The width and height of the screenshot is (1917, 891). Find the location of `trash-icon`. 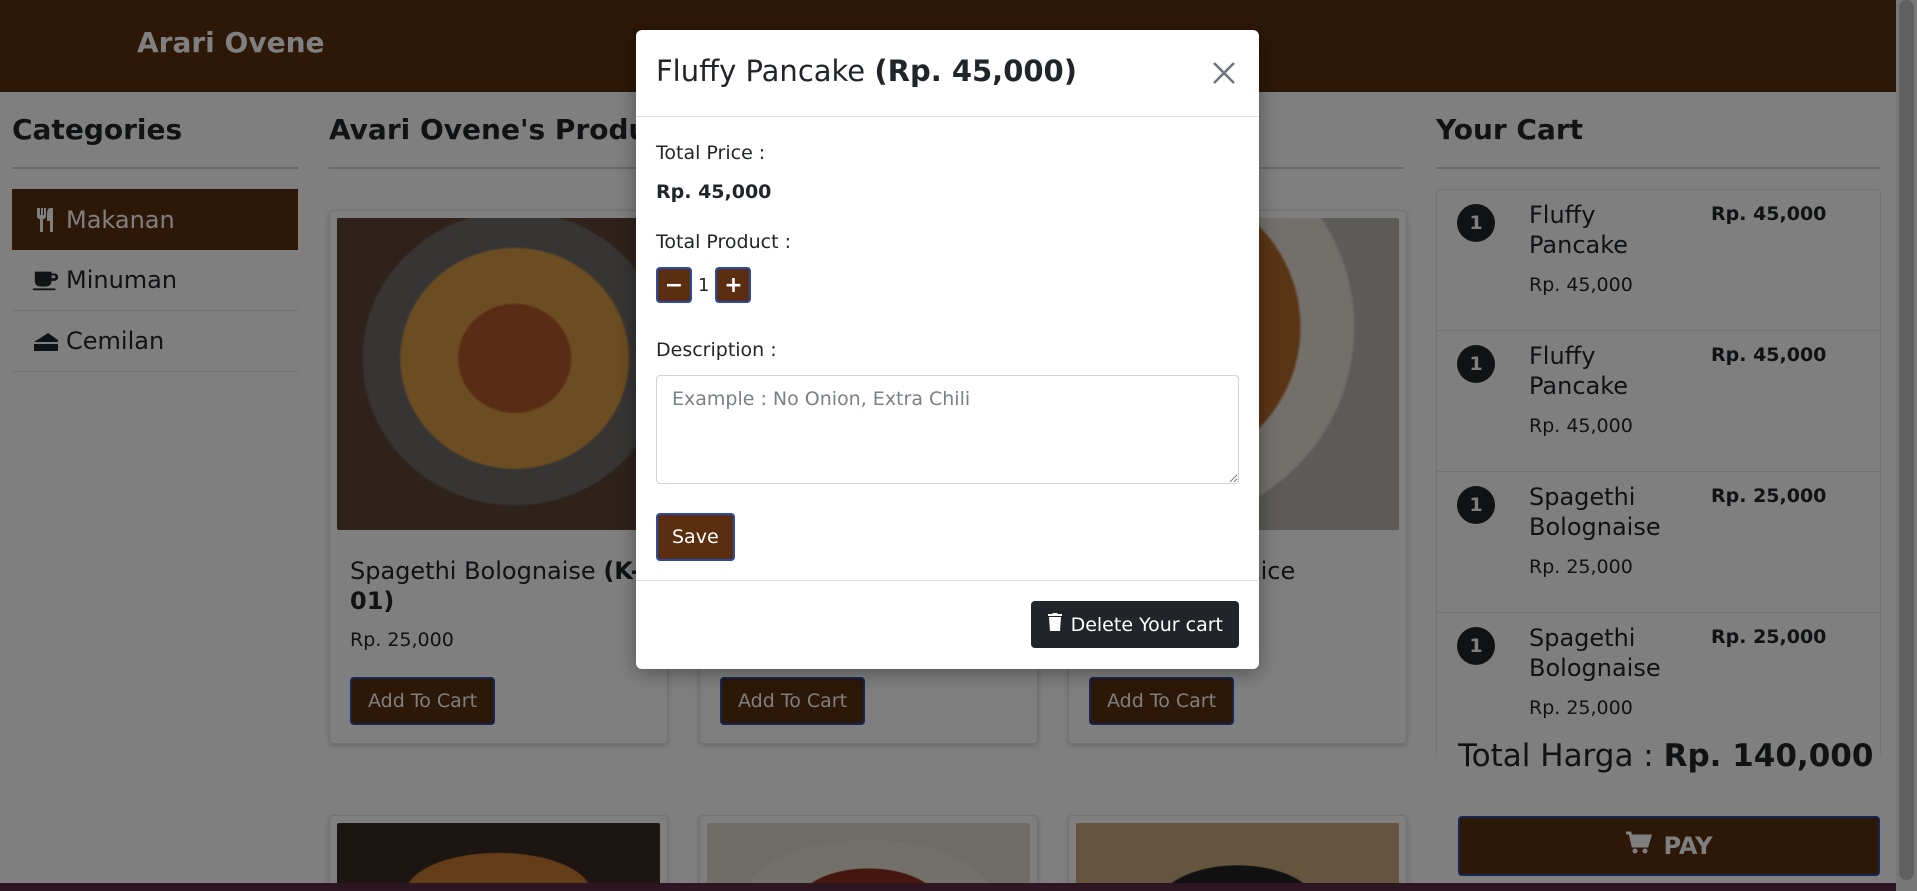

trash-icon is located at coordinates (1055, 624).